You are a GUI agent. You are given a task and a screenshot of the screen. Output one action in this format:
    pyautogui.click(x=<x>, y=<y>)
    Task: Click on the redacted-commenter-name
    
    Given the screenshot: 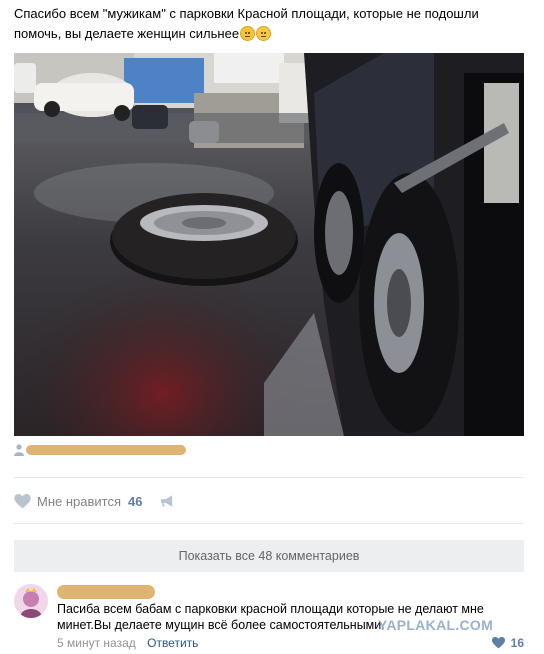 What is the action you would take?
    pyautogui.click(x=106, y=592)
    